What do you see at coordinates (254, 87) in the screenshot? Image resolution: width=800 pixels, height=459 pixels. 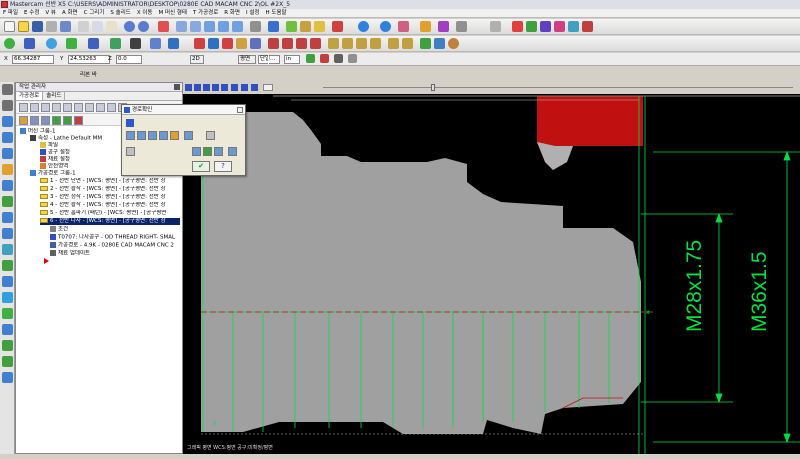 I see `speed-icon` at bounding box center [254, 87].